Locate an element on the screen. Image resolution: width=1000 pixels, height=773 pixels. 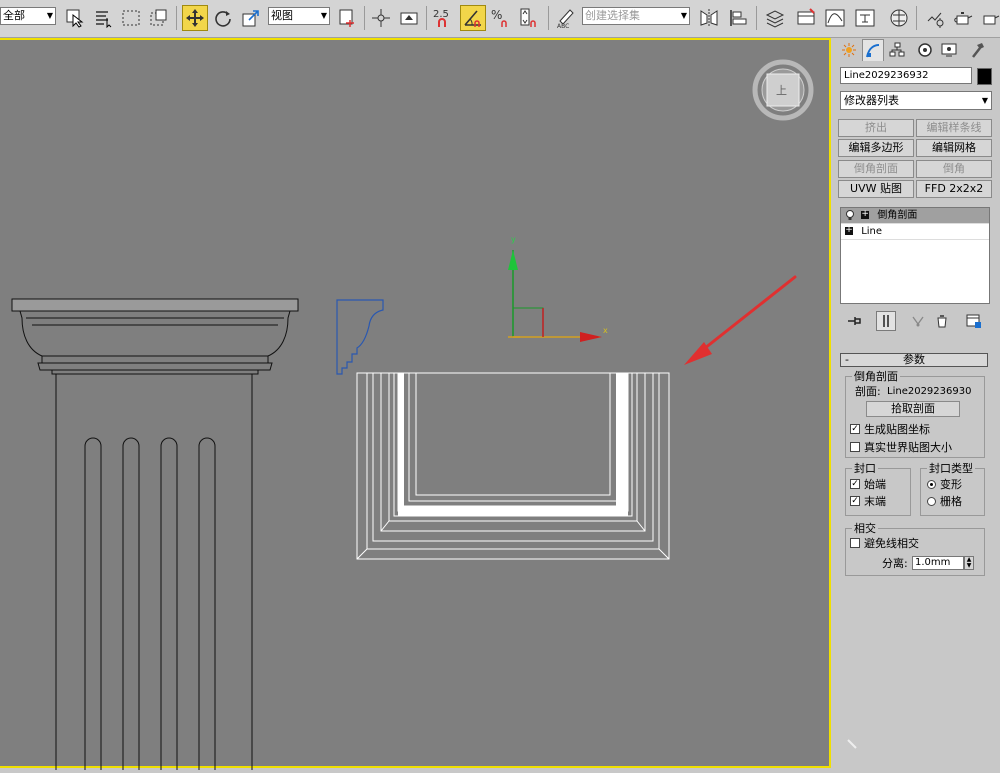
select-manipulate-button is located at coordinates (381, 18).